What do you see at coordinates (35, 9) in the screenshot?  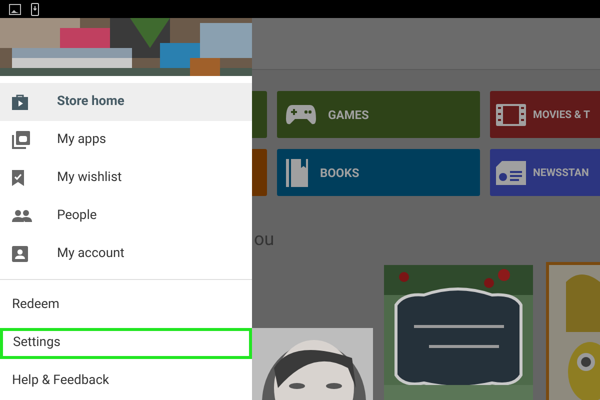 I see `phone-download-icon` at bounding box center [35, 9].